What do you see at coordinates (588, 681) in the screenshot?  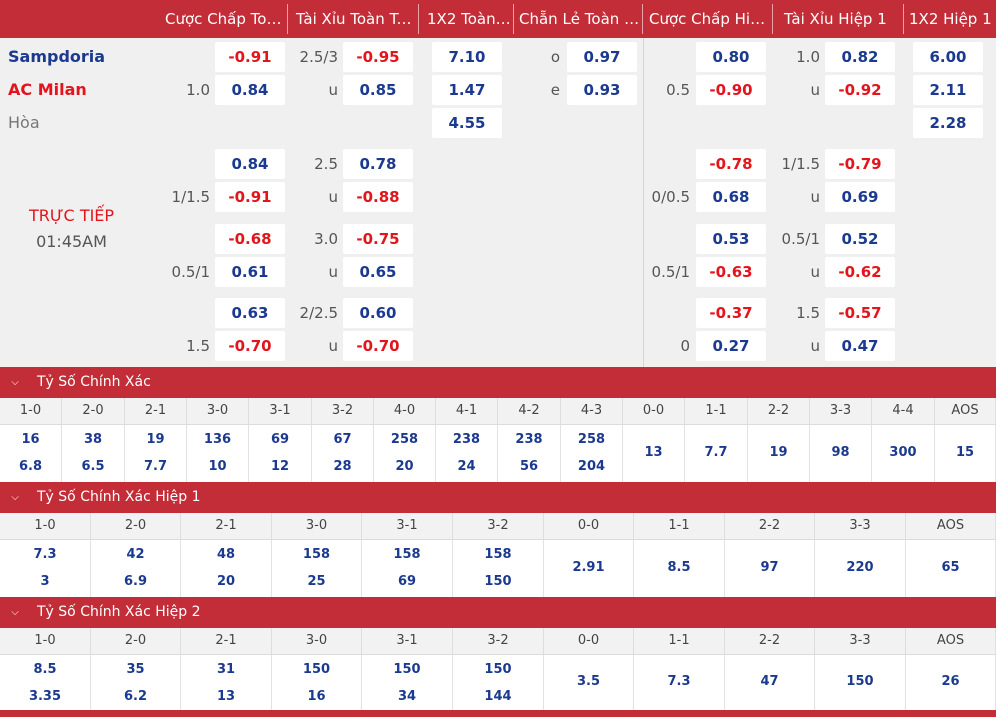 I see `score-odds-home: 3.5` at bounding box center [588, 681].